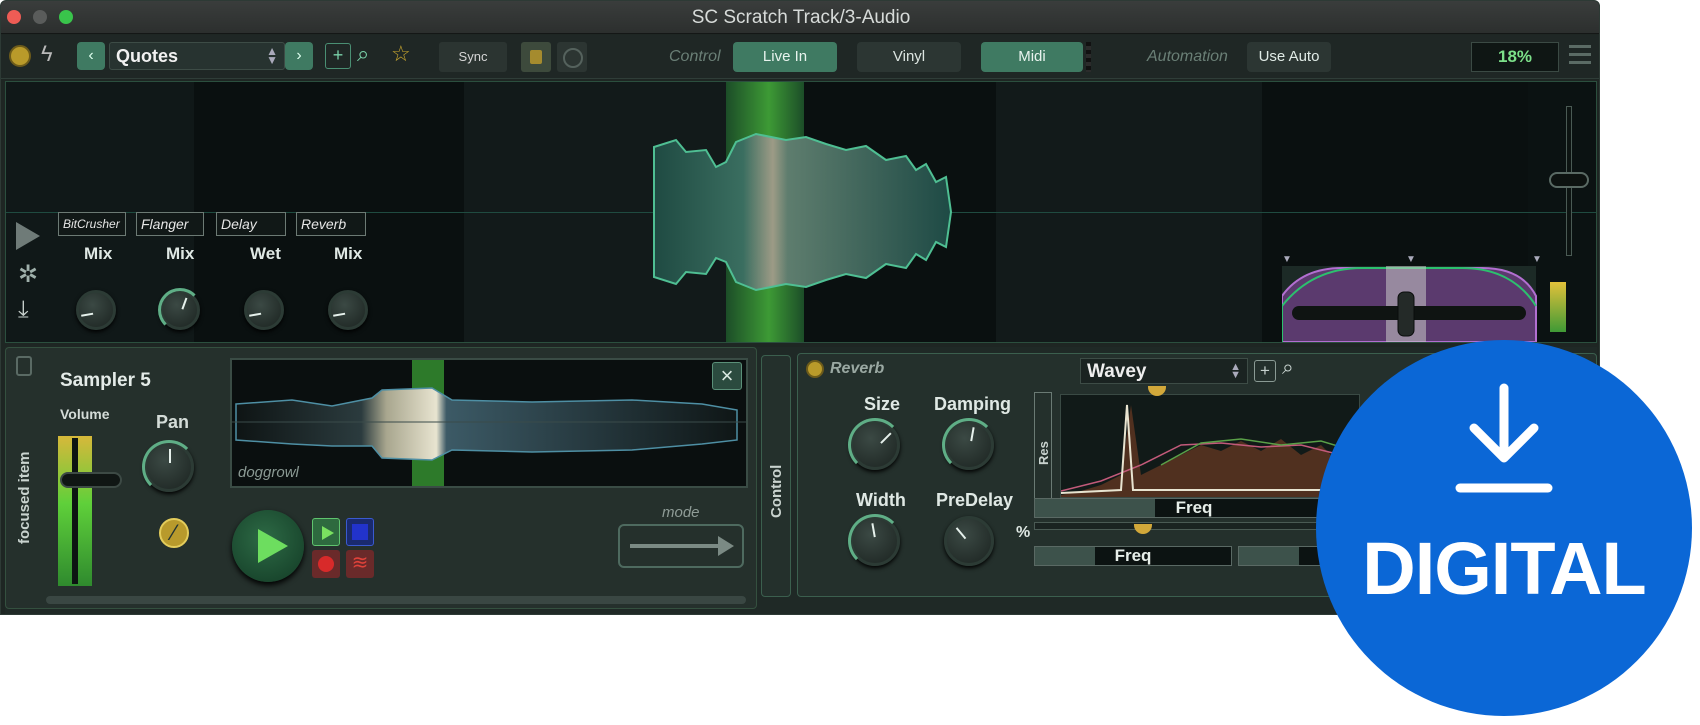  What do you see at coordinates (105, 380) in the screenshot?
I see `sampler-title: Sampler 5` at bounding box center [105, 380].